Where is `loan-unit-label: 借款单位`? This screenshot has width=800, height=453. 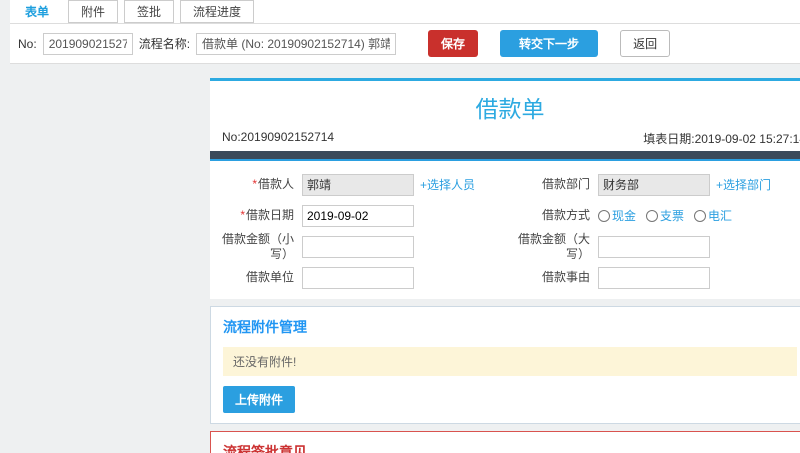 loan-unit-label: 借款单位 is located at coordinates (269, 277).